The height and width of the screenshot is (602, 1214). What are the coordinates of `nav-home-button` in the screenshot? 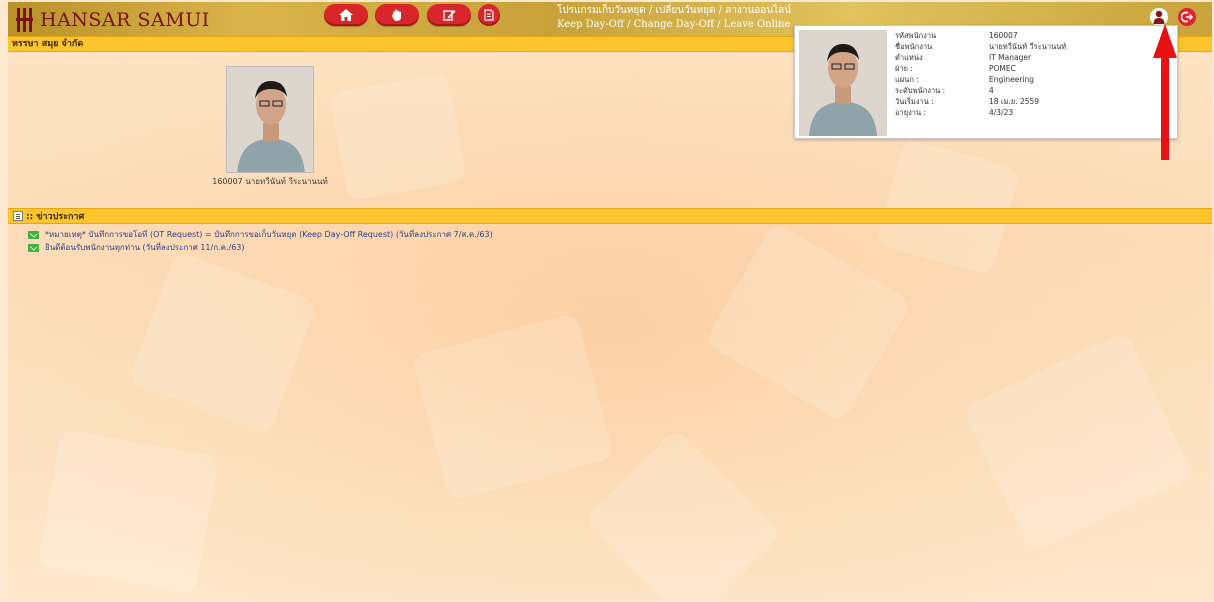 It's located at (346, 15).